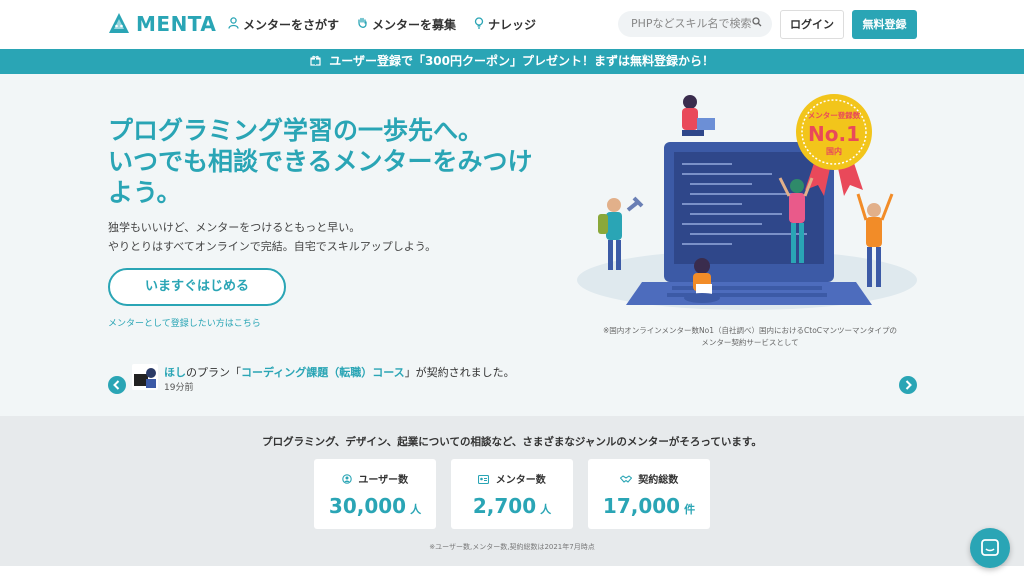  Describe the element at coordinates (521, 61) in the screenshot. I see `banner-text: ユーザー登録で「300円クーポン」プレゼント！まずは無料登録から！` at that location.